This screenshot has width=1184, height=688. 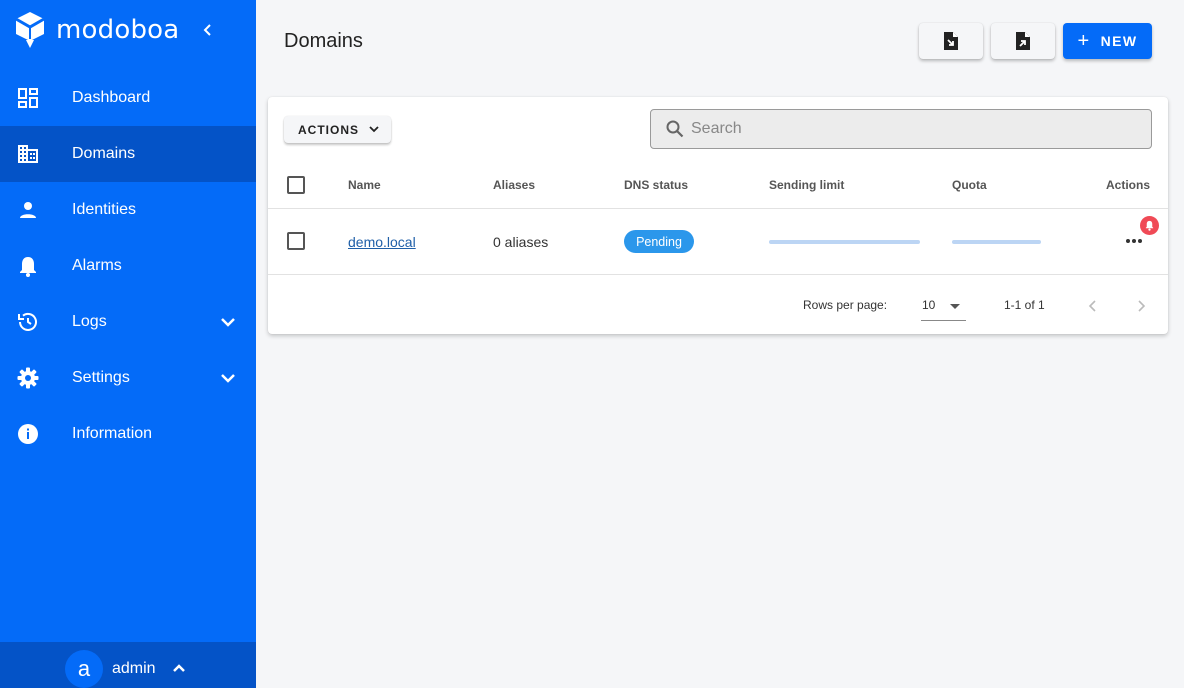 I want to click on history-icon, so click(x=27, y=321).